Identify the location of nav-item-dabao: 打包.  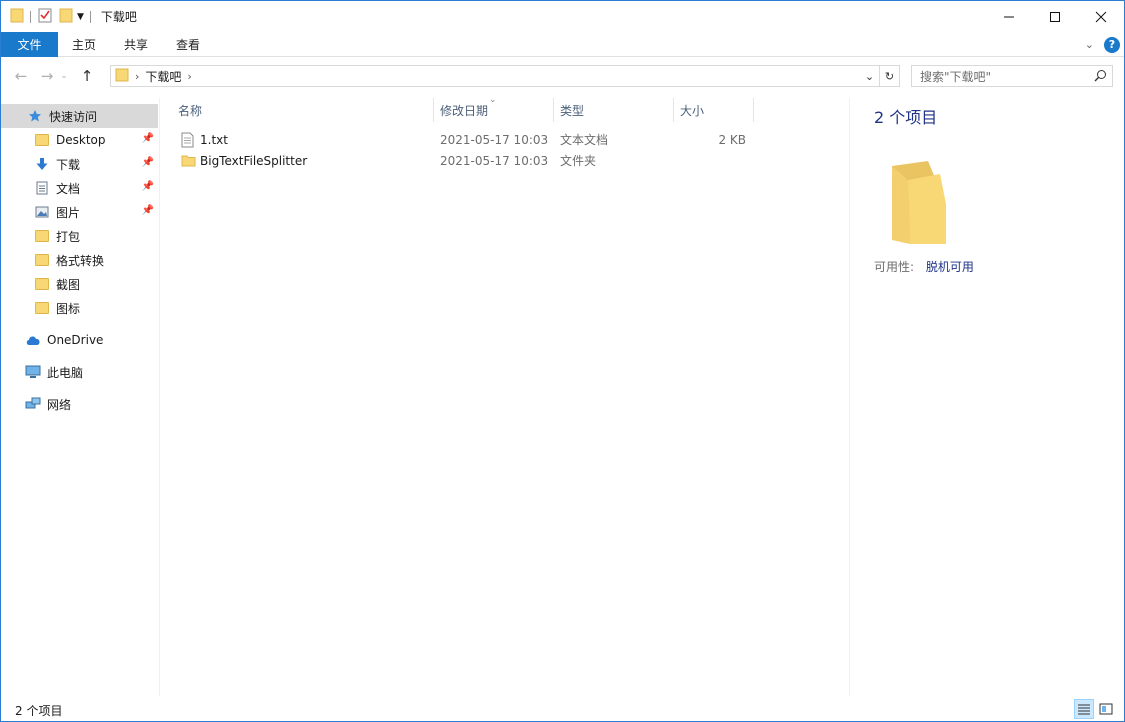
(79, 236).